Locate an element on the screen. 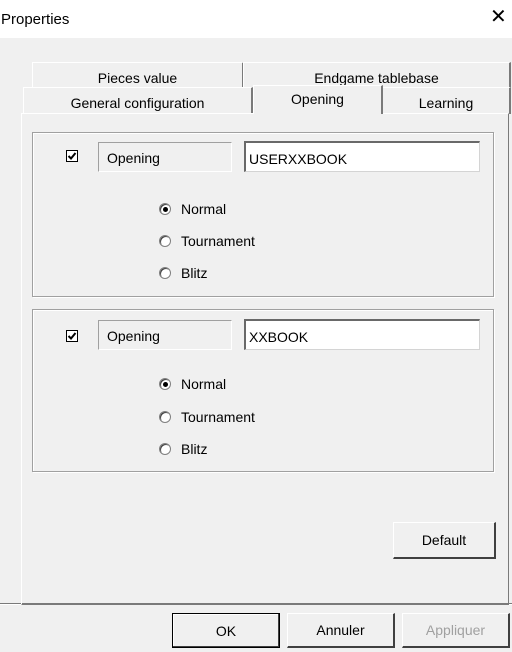 The image size is (512, 652). tab-label: Opening is located at coordinates (317, 99).